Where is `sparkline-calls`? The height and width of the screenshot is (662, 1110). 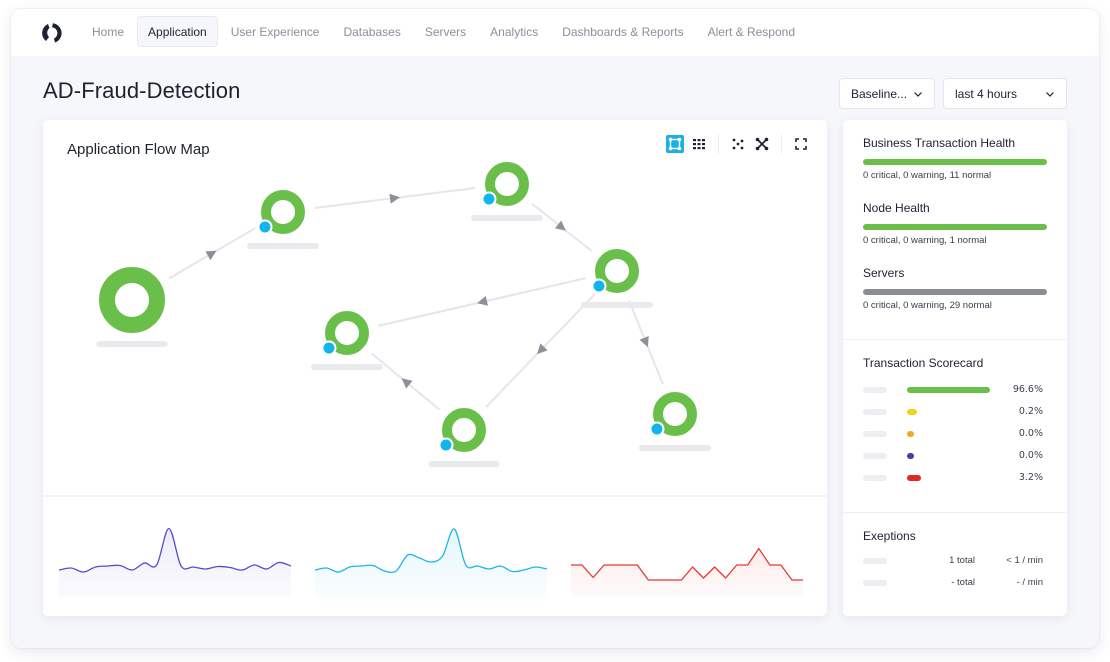 sparkline-calls is located at coordinates (175, 562).